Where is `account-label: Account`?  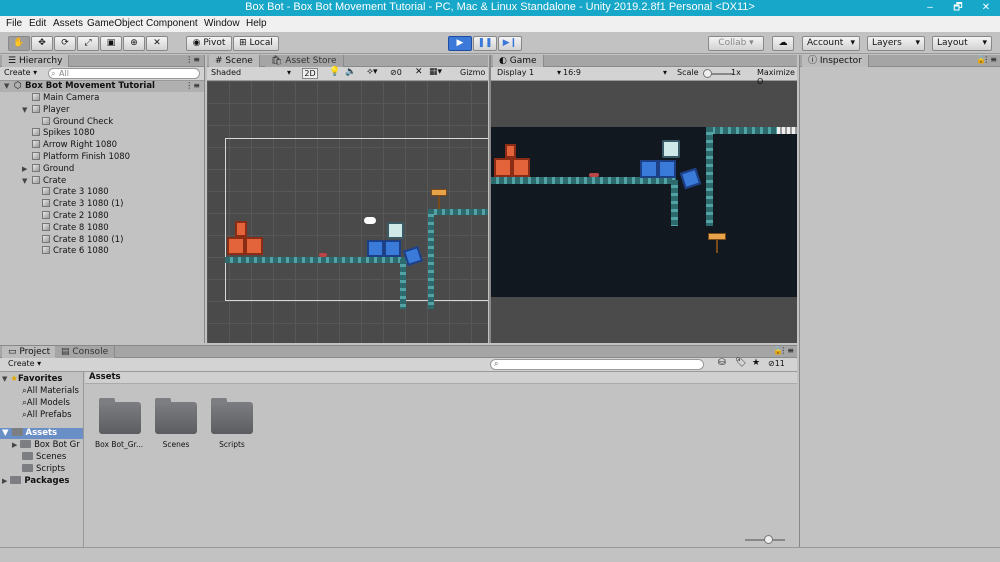
account-label: Account is located at coordinates (825, 43).